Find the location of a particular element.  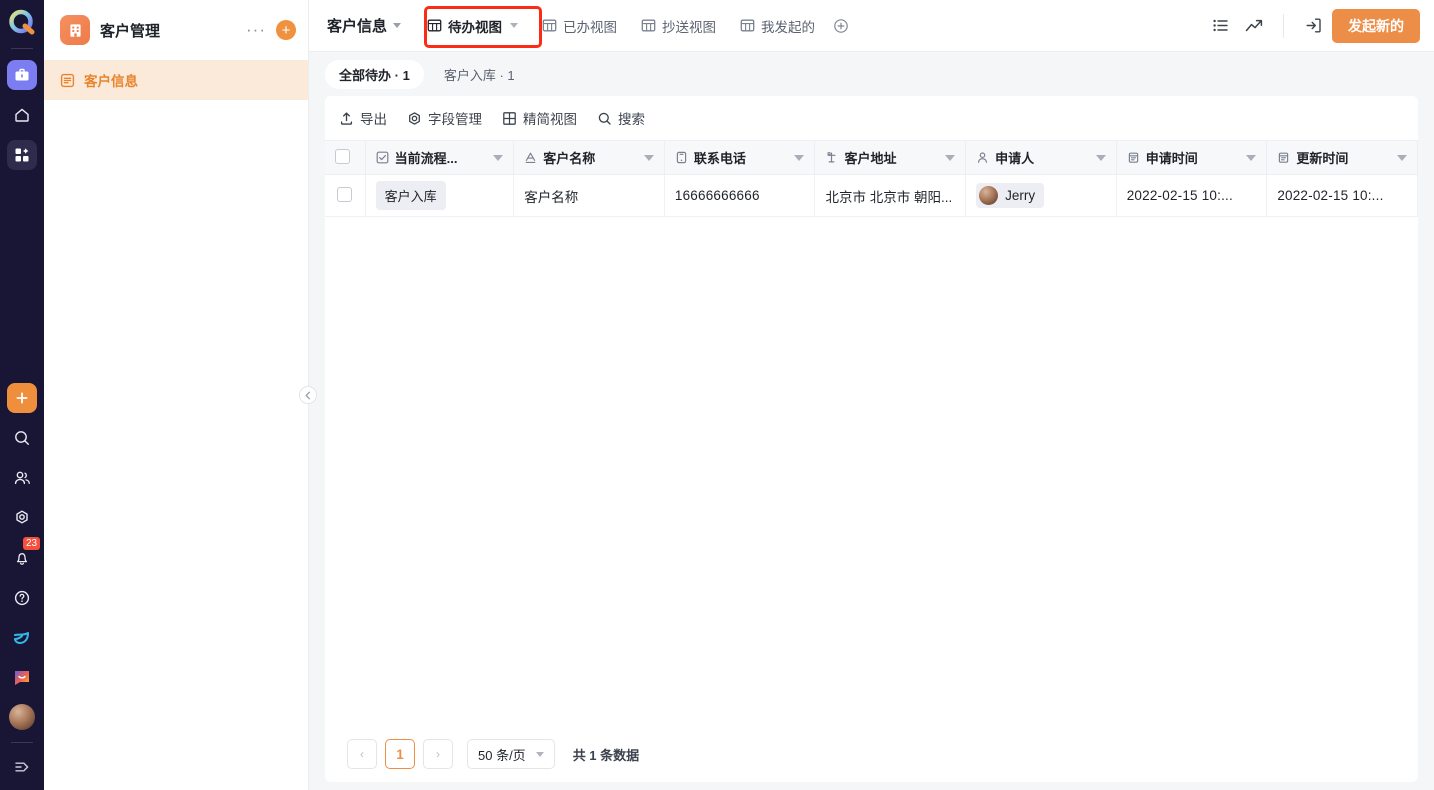

analytics-button is located at coordinates (1254, 26).